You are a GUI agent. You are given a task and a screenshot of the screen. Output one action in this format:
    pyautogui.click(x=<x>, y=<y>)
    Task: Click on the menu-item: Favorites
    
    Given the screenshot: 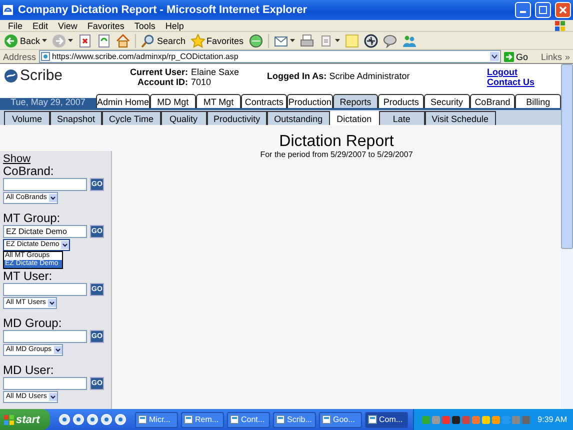 What is the action you would take?
    pyautogui.click(x=105, y=25)
    